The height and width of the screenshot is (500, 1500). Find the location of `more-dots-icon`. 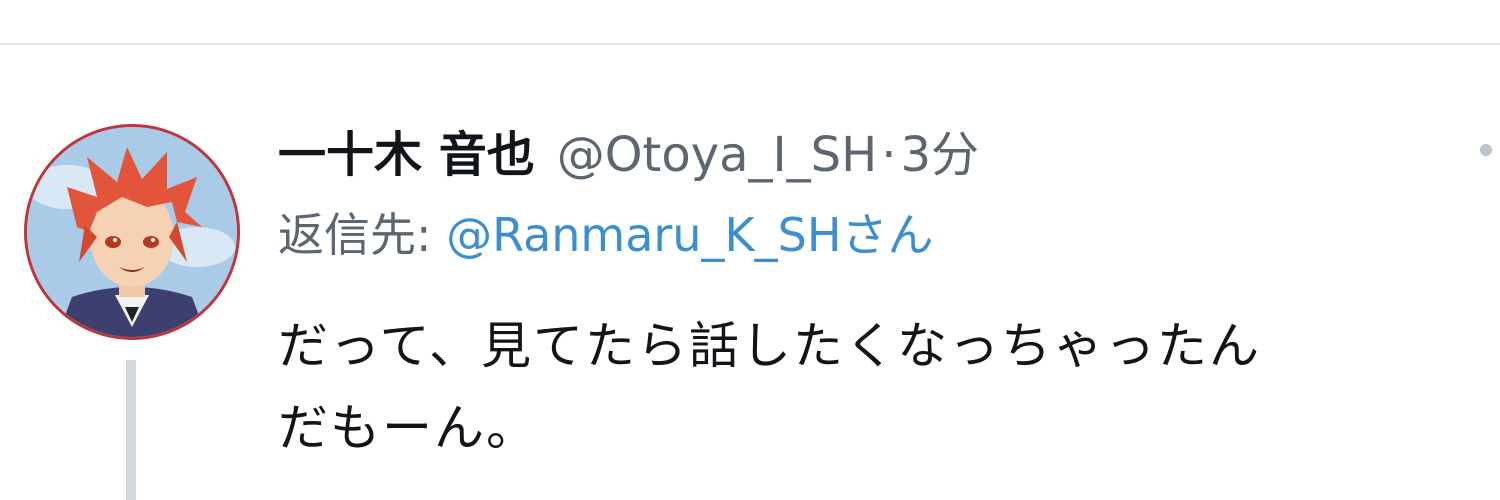

more-dots-icon is located at coordinates (1486, 150).